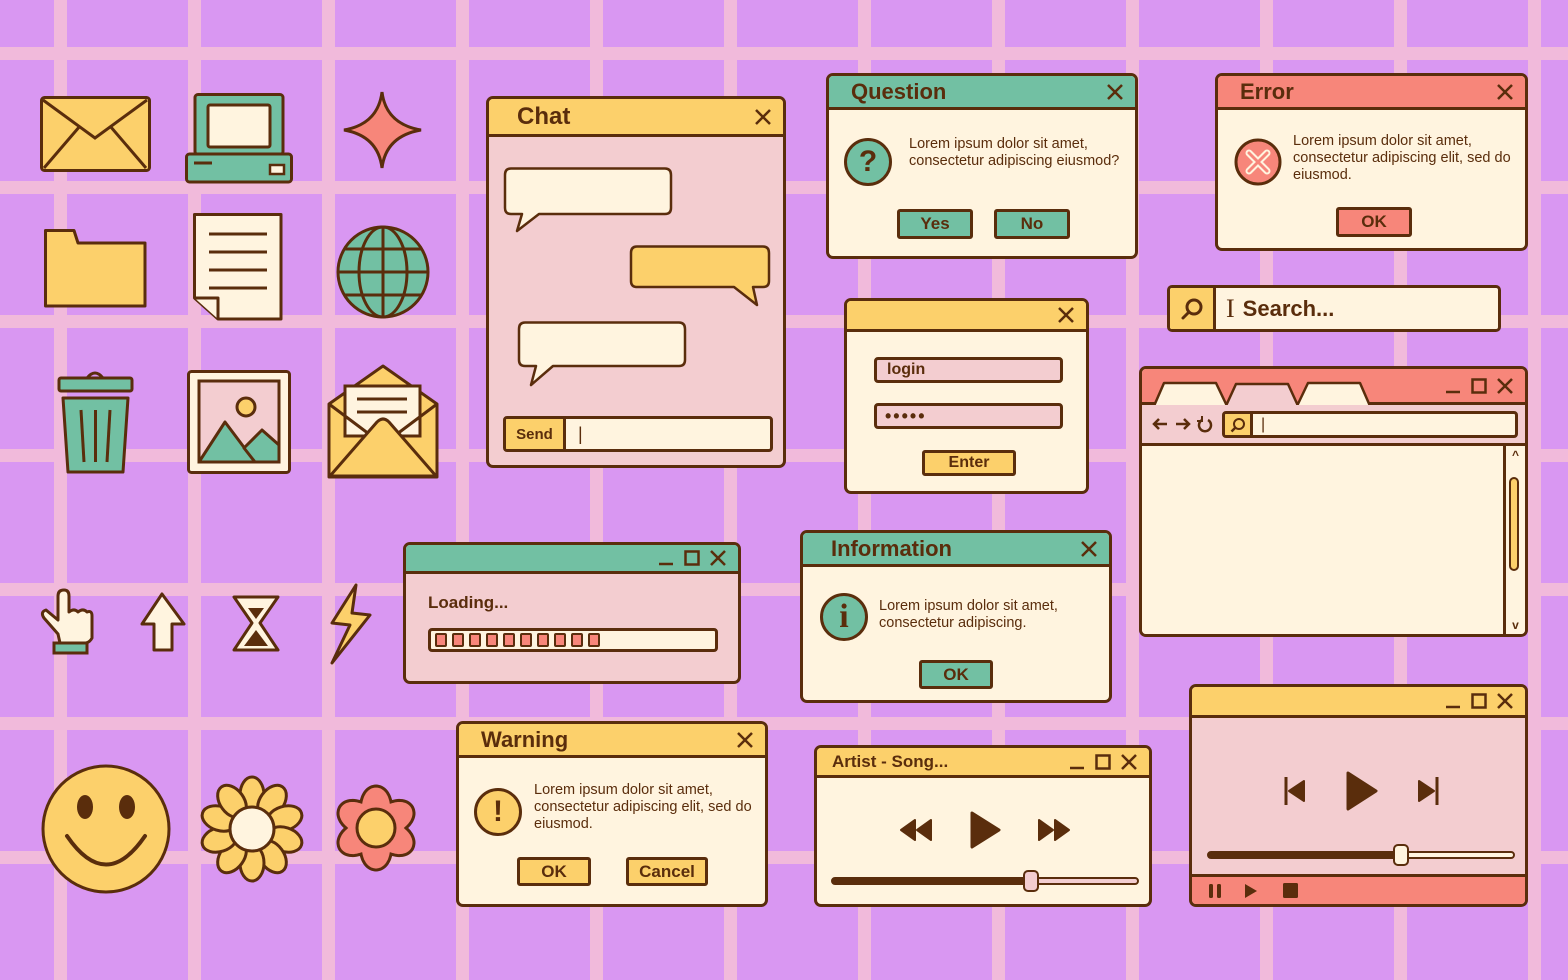 The image size is (1568, 980). Describe the element at coordinates (573, 640) in the screenshot. I see `loading-progress-bar` at that location.